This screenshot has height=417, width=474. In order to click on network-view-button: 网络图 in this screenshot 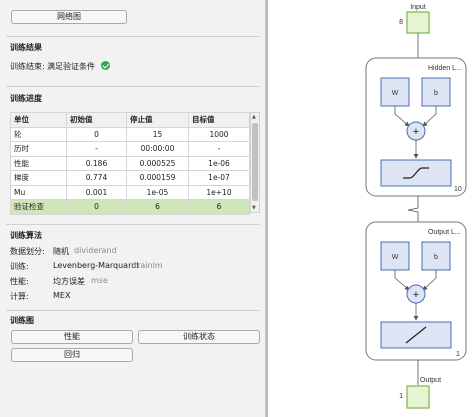, I will do `click(69, 17)`.